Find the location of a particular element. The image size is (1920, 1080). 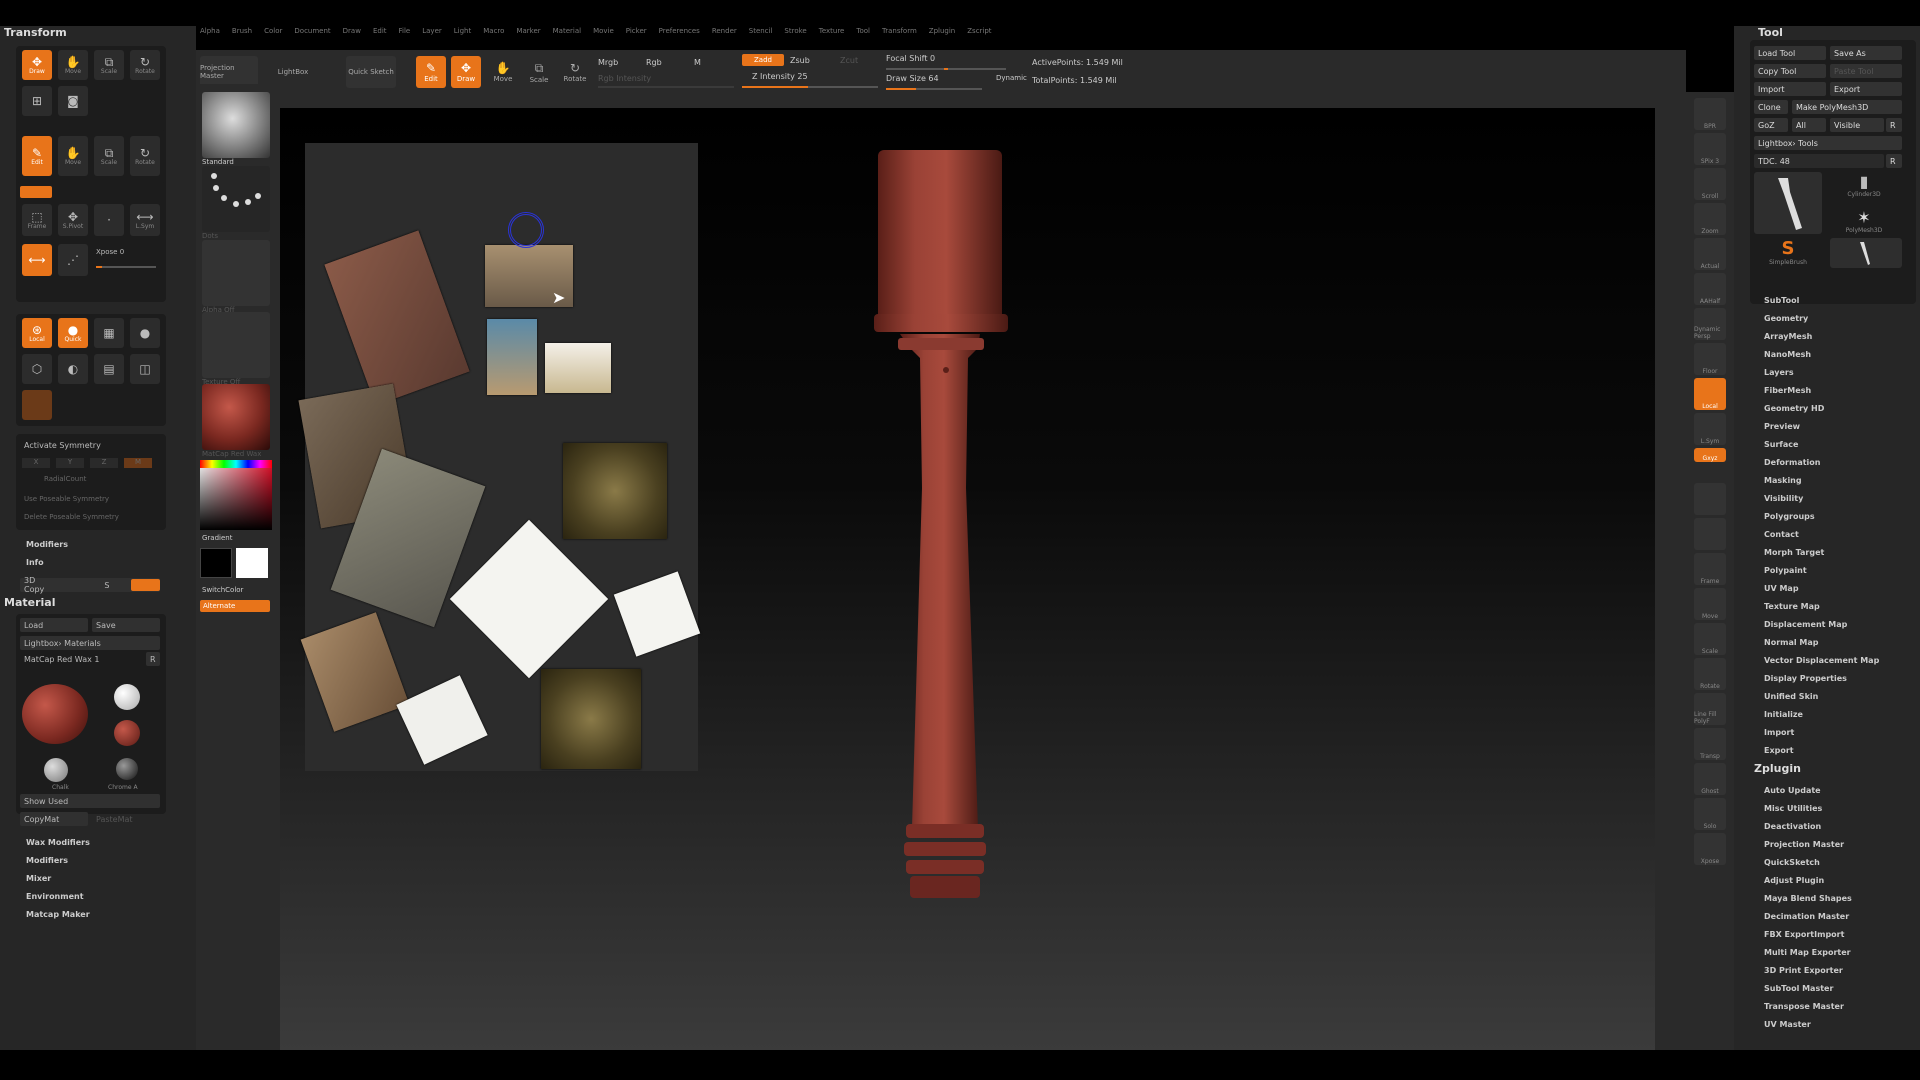

tool-subpalette: Normal Map is located at coordinates (1791, 642).